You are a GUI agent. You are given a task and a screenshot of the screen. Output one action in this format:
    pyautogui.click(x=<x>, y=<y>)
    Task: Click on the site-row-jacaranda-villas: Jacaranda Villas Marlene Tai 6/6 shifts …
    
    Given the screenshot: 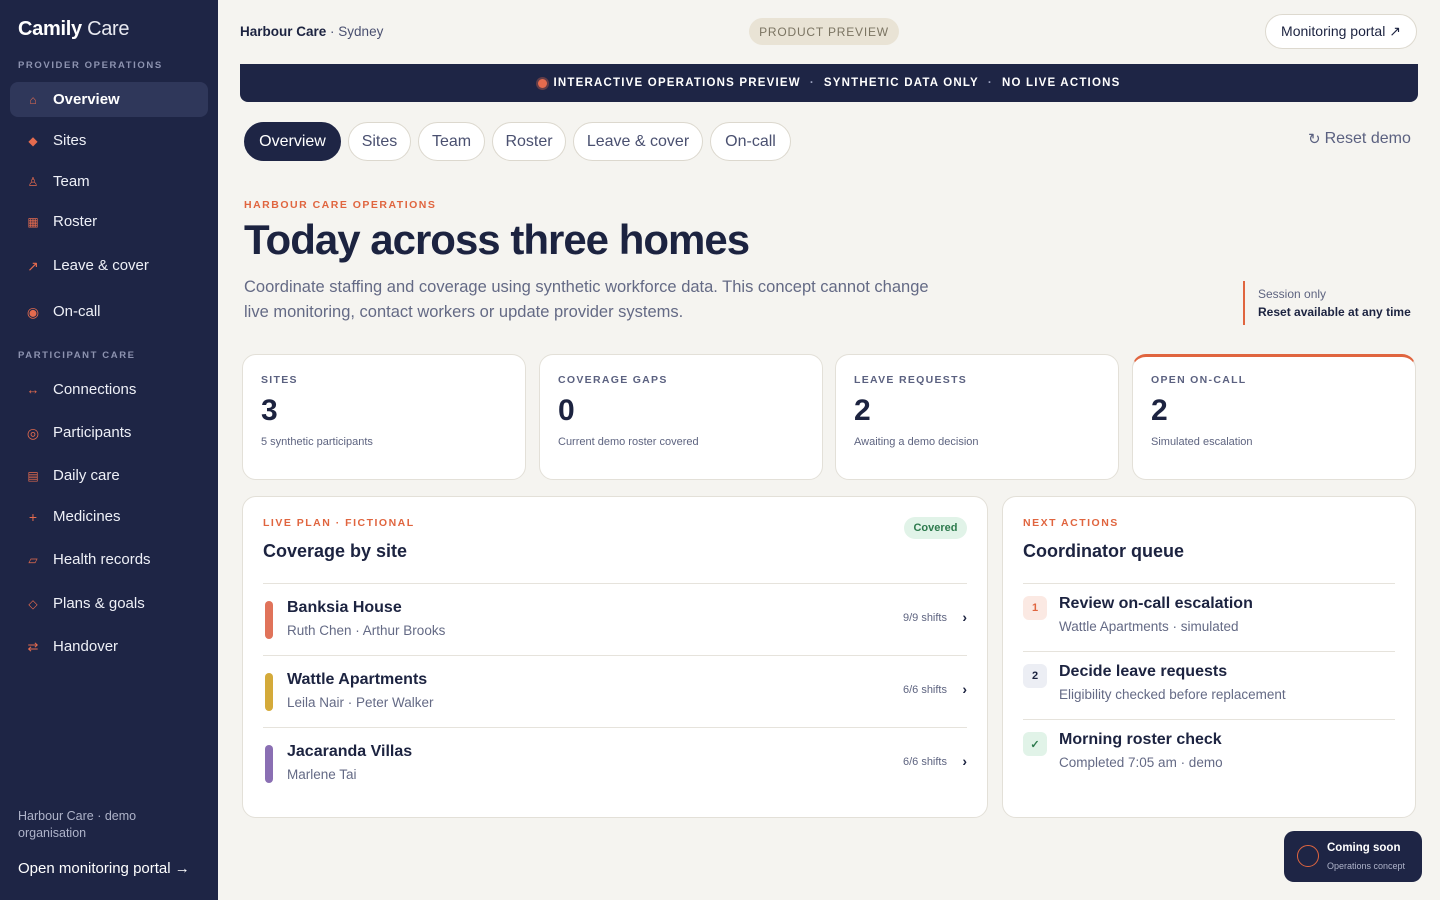 What is the action you would take?
    pyautogui.click(x=615, y=763)
    